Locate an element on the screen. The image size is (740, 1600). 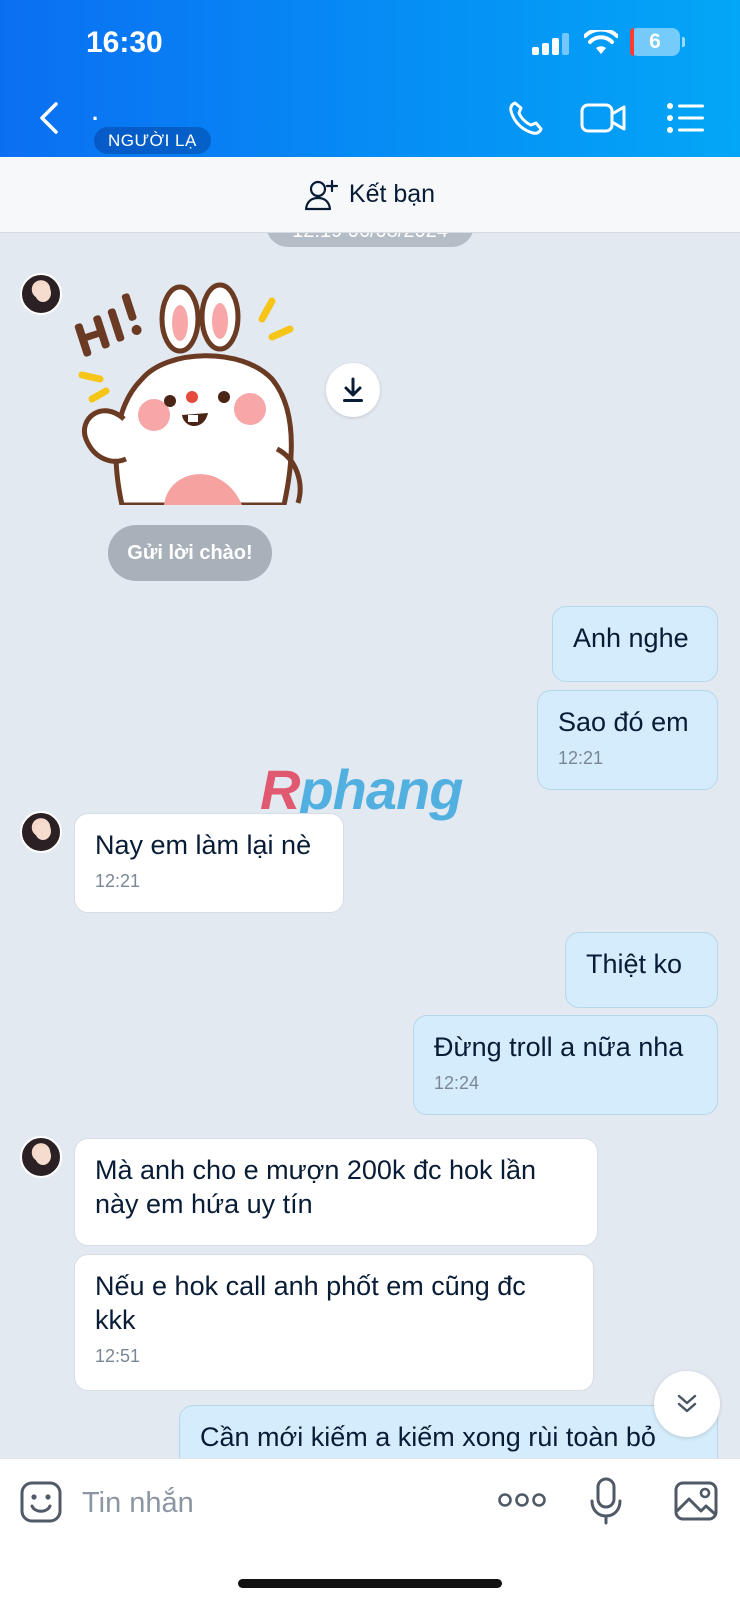
add-friend-label: Kết bạn is located at coordinates (392, 194).